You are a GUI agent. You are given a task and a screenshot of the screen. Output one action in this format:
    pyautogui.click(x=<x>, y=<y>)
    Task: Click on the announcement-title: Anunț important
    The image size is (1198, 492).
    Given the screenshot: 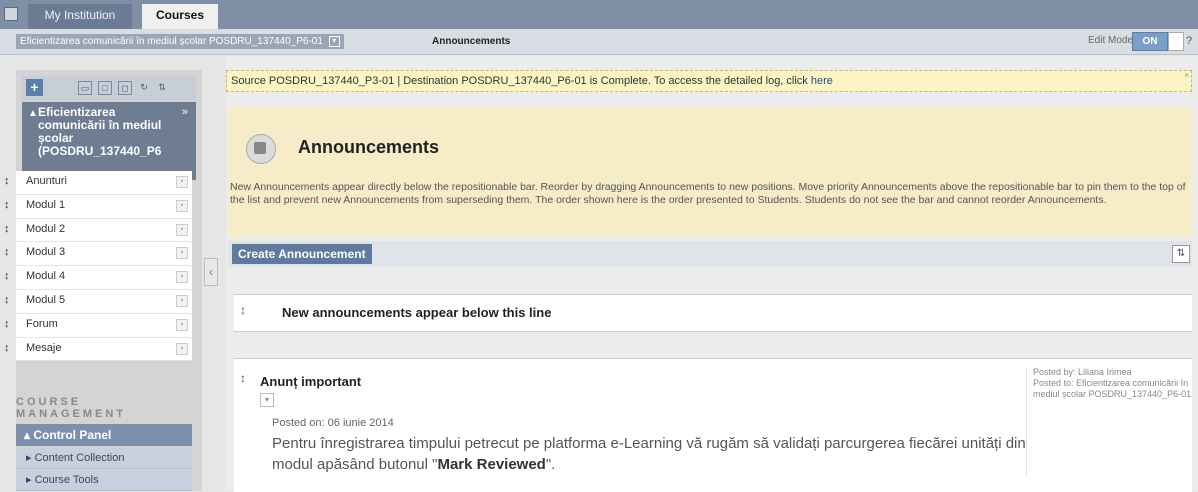 What is the action you would take?
    pyautogui.click(x=311, y=381)
    